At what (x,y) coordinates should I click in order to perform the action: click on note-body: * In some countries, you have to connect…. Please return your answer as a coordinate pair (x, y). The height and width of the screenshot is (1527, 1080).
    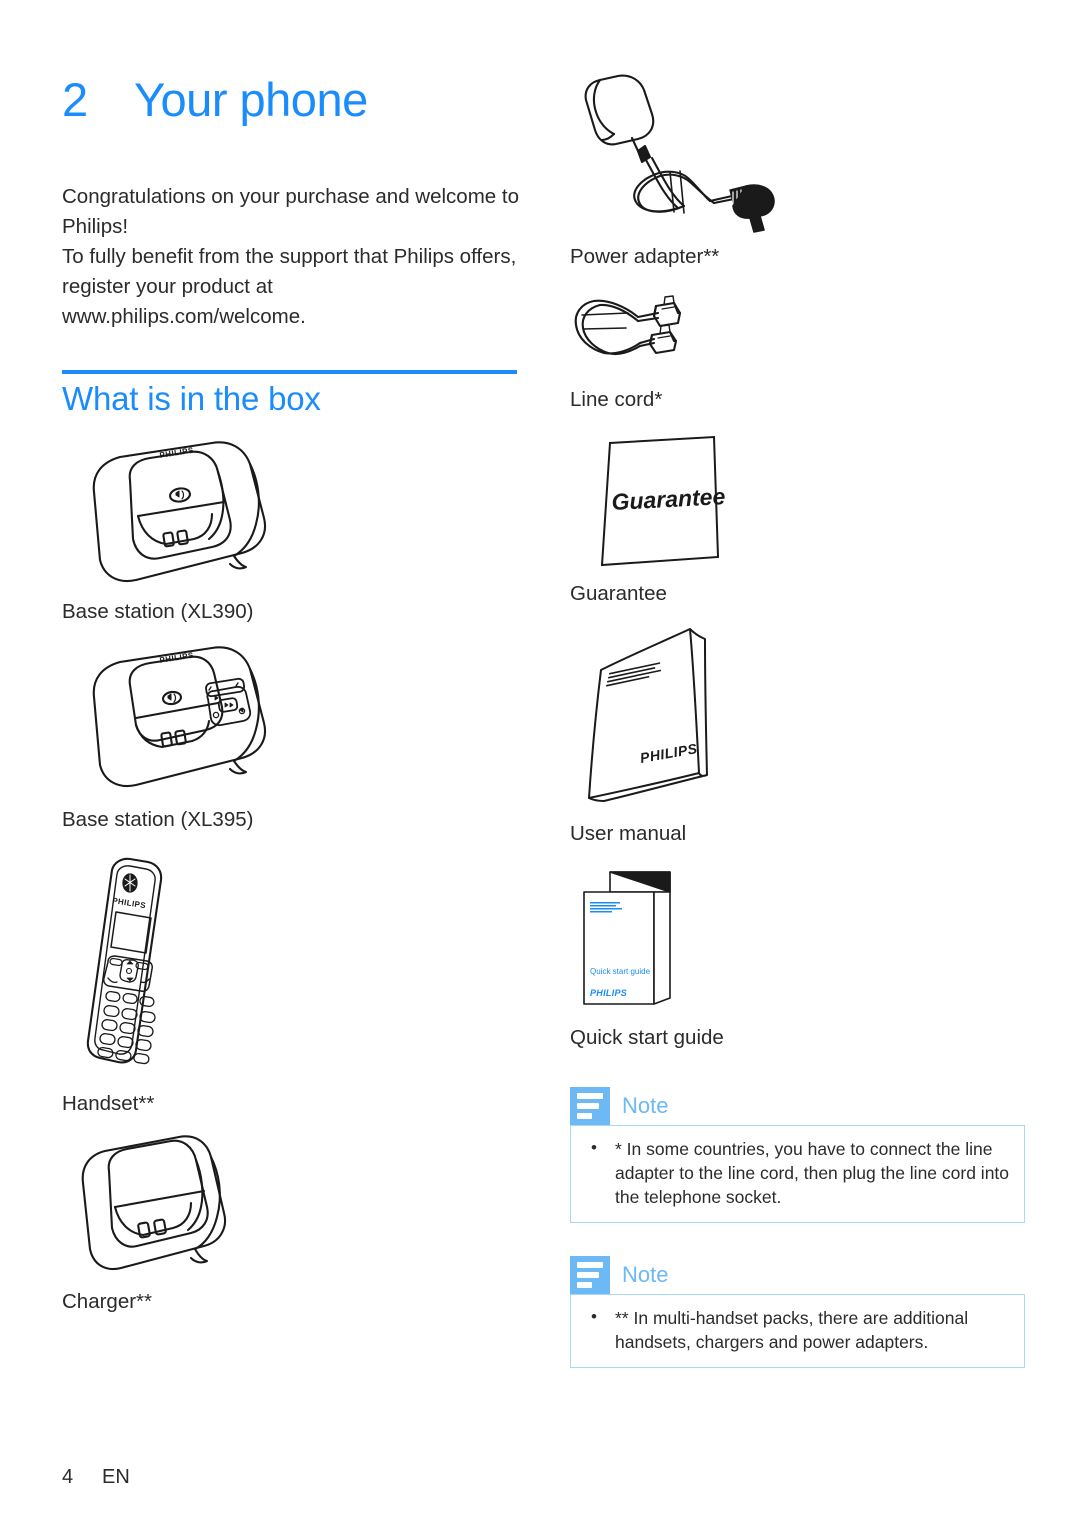
    Looking at the image, I should click on (797, 1174).